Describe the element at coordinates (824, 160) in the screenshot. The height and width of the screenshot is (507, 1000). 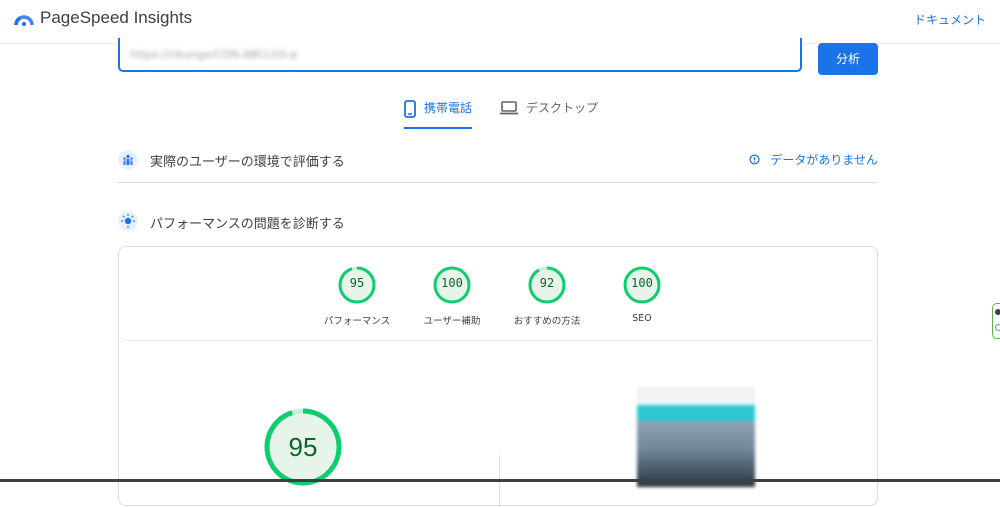
I see `no-data-label: データがありません` at that location.